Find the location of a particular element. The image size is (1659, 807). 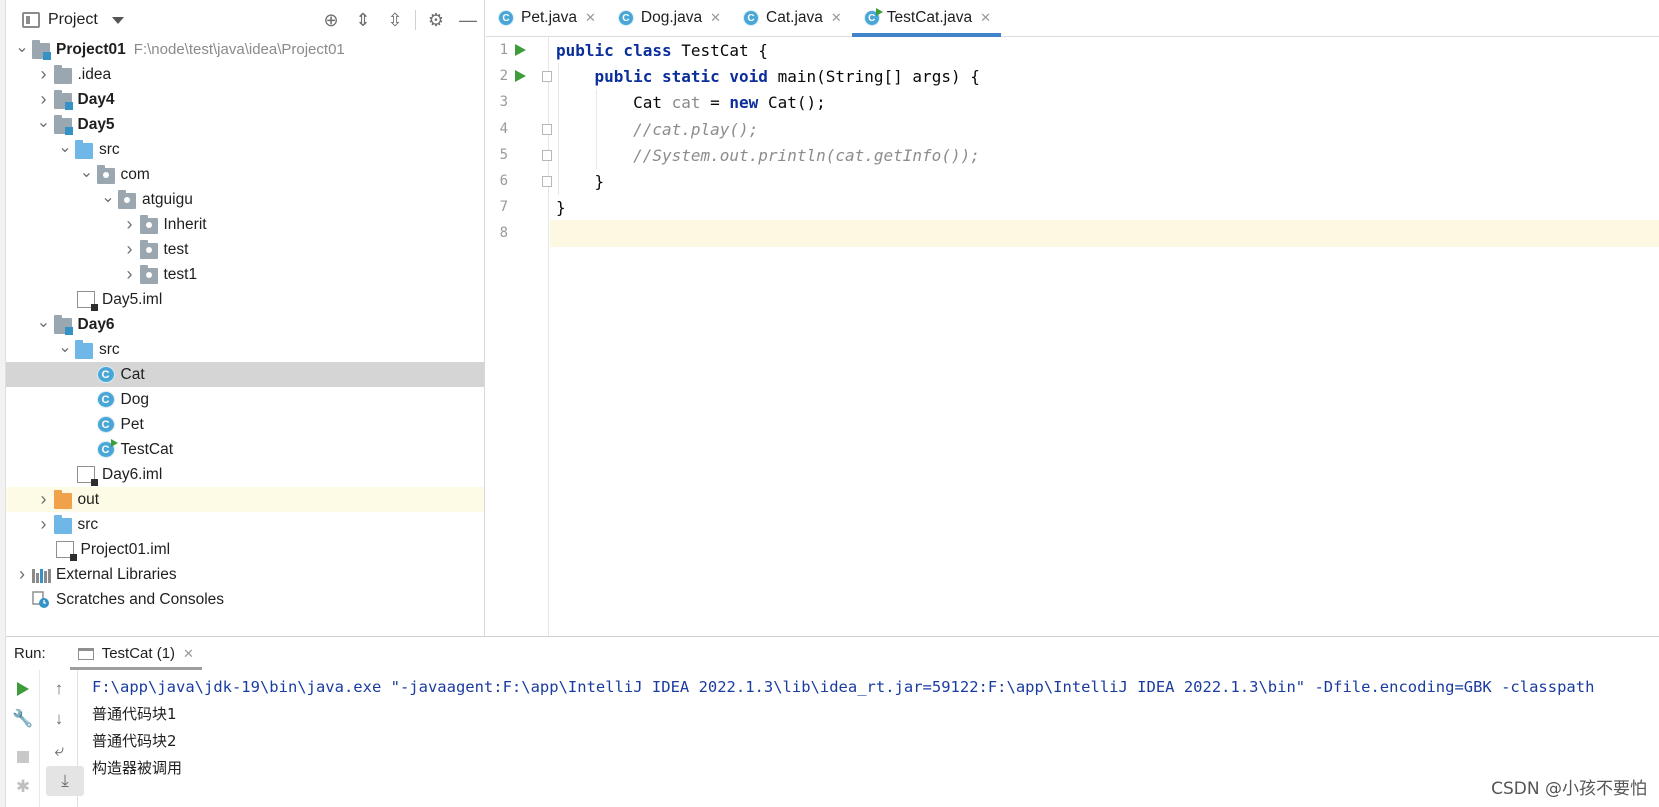

tree-node: ⌄ atguigu is located at coordinates (245, 199).